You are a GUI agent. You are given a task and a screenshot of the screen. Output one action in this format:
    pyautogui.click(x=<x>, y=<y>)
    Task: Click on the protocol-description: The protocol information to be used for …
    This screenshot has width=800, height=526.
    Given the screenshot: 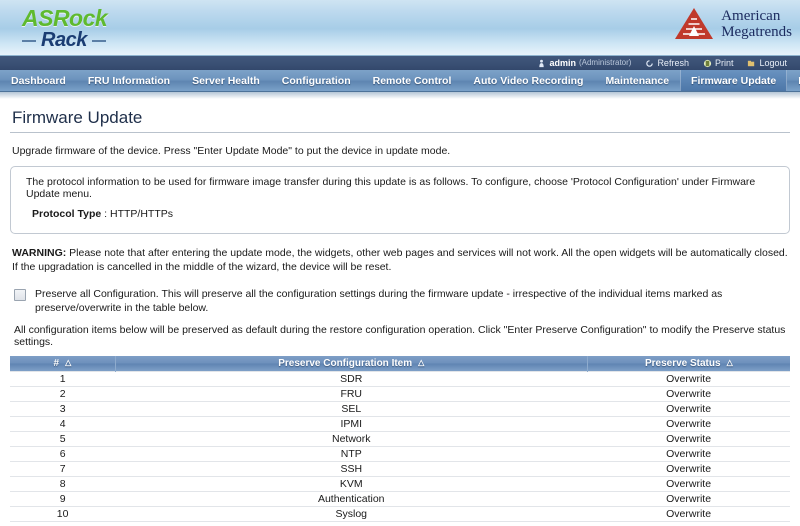 What is the action you would take?
    pyautogui.click(x=391, y=188)
    